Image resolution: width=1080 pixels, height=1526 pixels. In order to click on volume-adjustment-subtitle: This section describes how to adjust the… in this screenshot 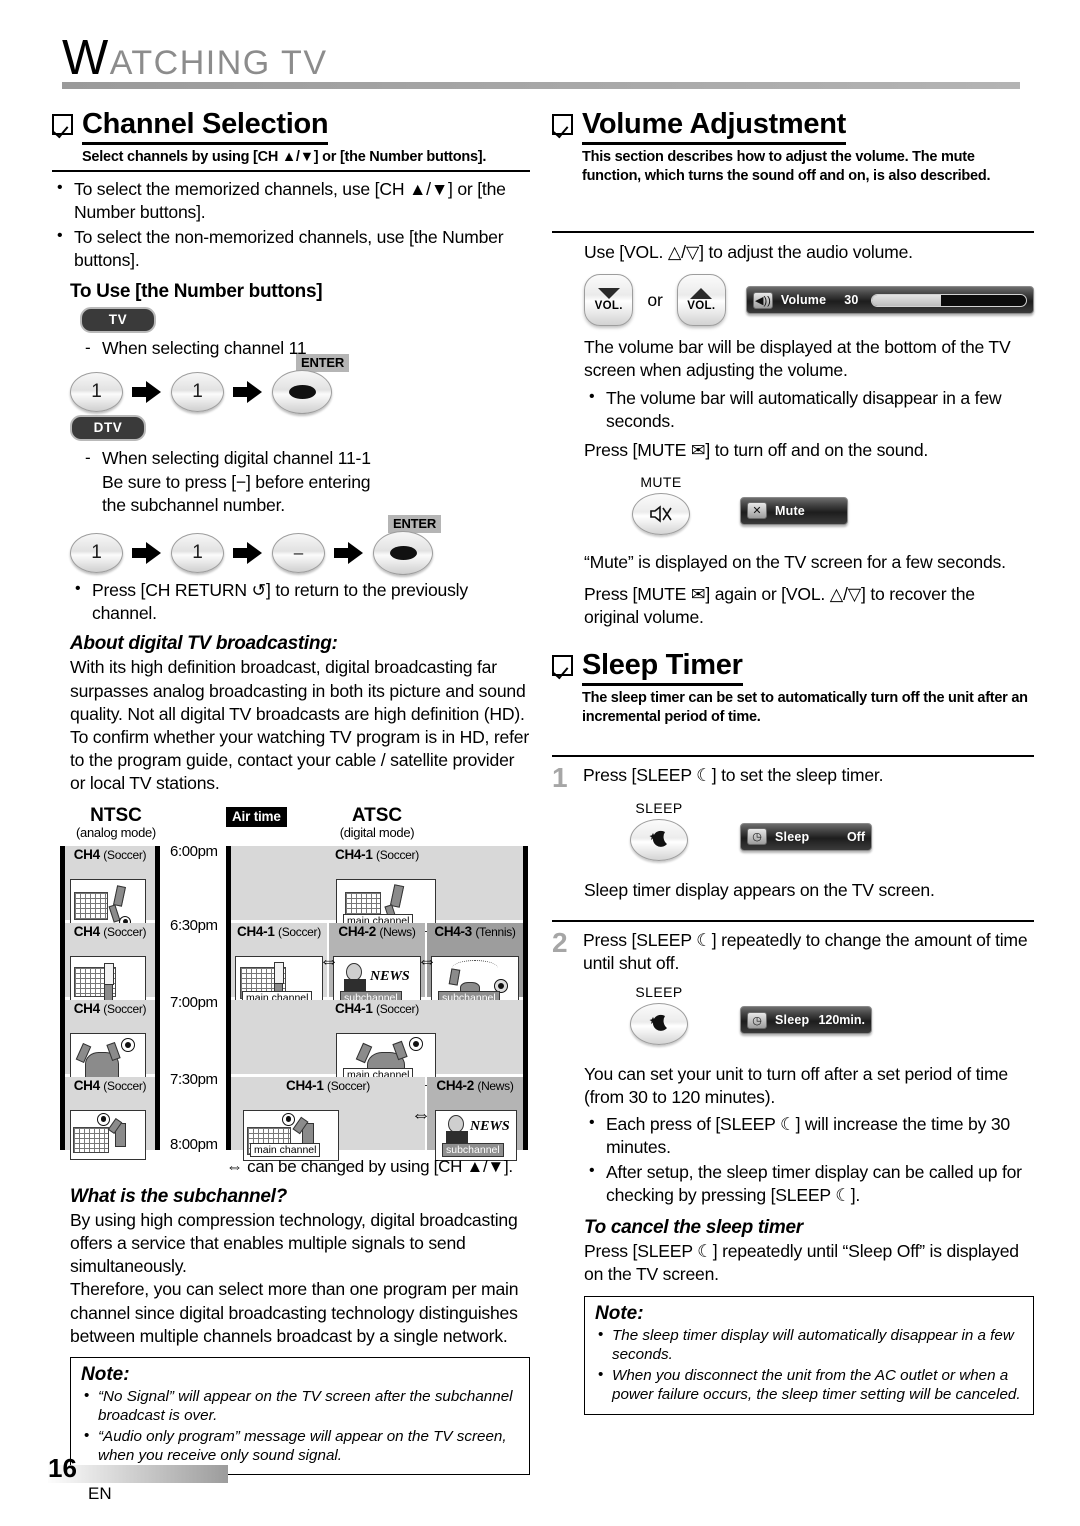, I will do `click(786, 167)`.